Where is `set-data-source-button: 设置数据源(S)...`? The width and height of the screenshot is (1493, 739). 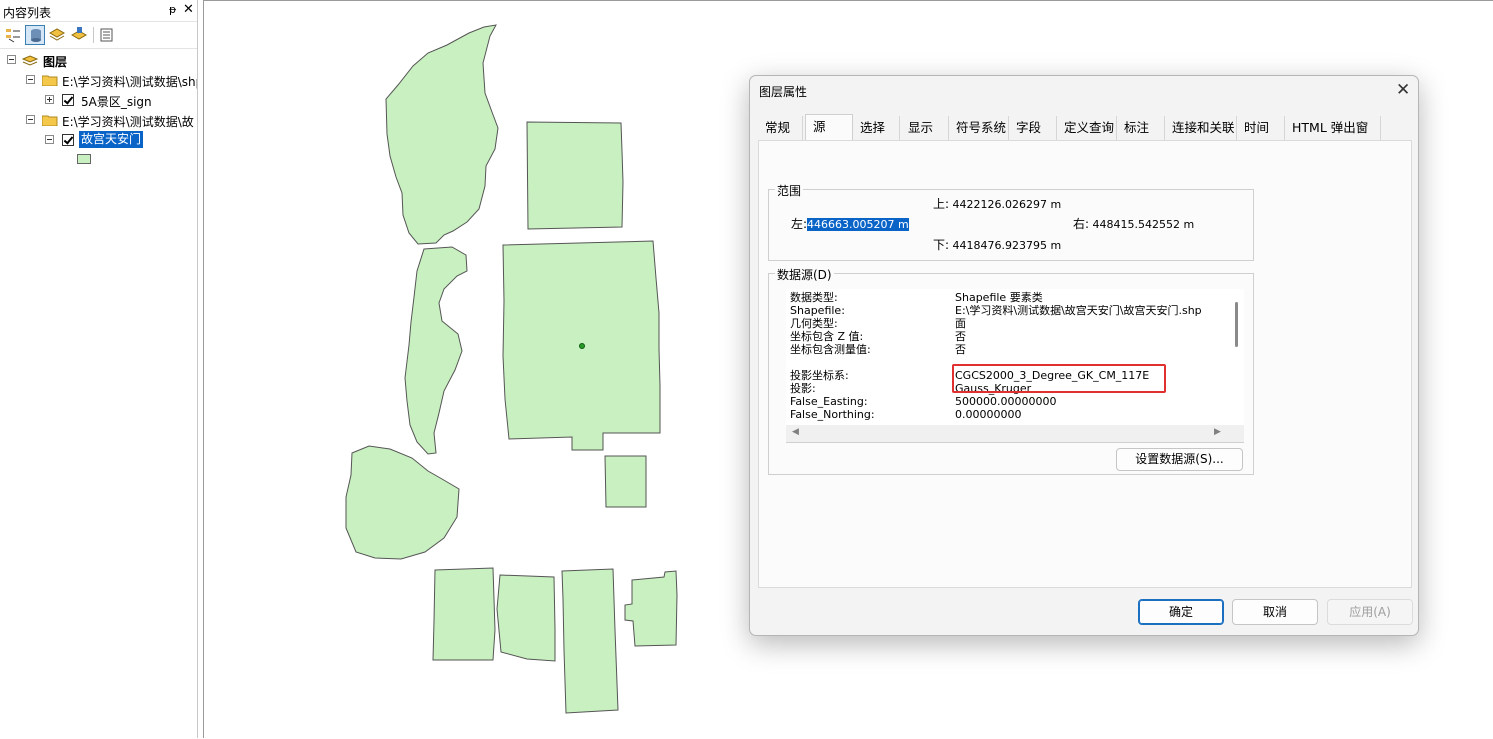
set-data-source-button: 设置数据源(S)... is located at coordinates (1179, 459).